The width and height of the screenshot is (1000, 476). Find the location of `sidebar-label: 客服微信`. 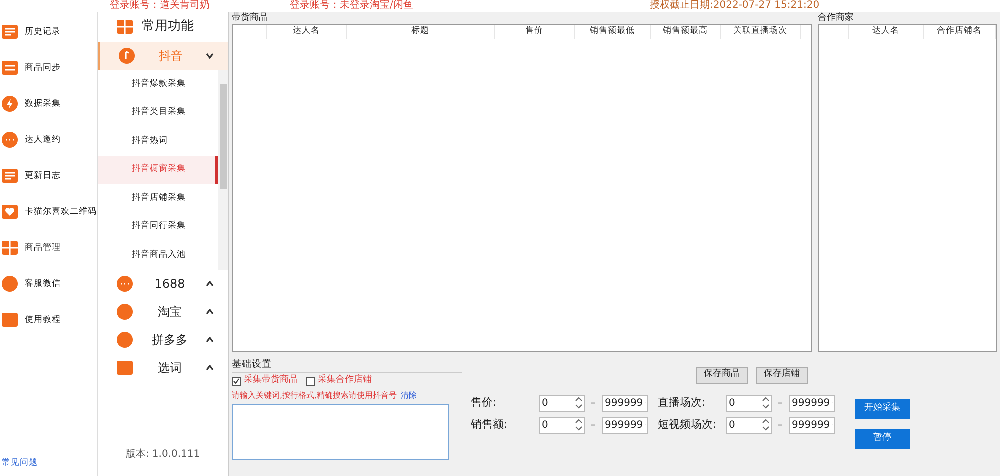

sidebar-label: 客服微信 is located at coordinates (43, 284).